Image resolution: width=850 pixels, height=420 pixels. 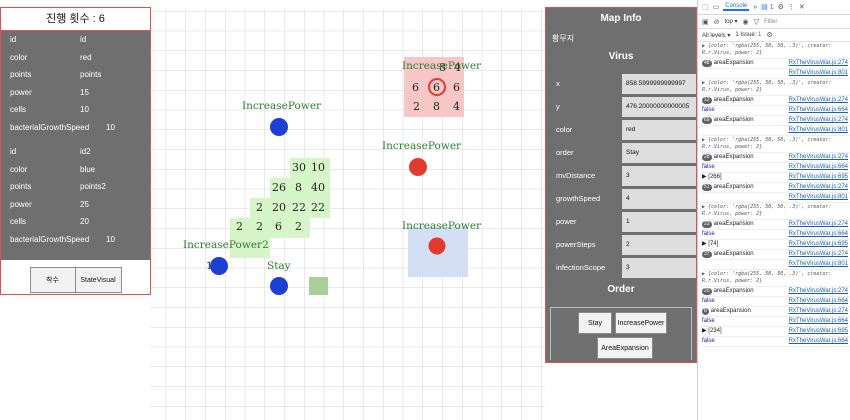 I want to click on log-text: areaExpansion, so click(x=730, y=311).